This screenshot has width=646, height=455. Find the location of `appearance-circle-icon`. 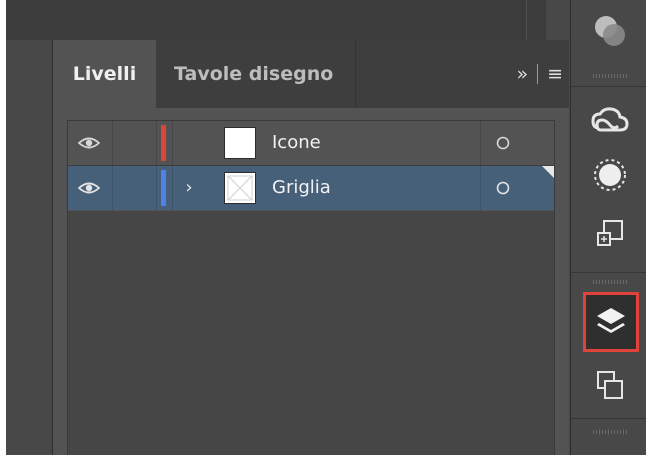

appearance-circle-icon is located at coordinates (610, 175).